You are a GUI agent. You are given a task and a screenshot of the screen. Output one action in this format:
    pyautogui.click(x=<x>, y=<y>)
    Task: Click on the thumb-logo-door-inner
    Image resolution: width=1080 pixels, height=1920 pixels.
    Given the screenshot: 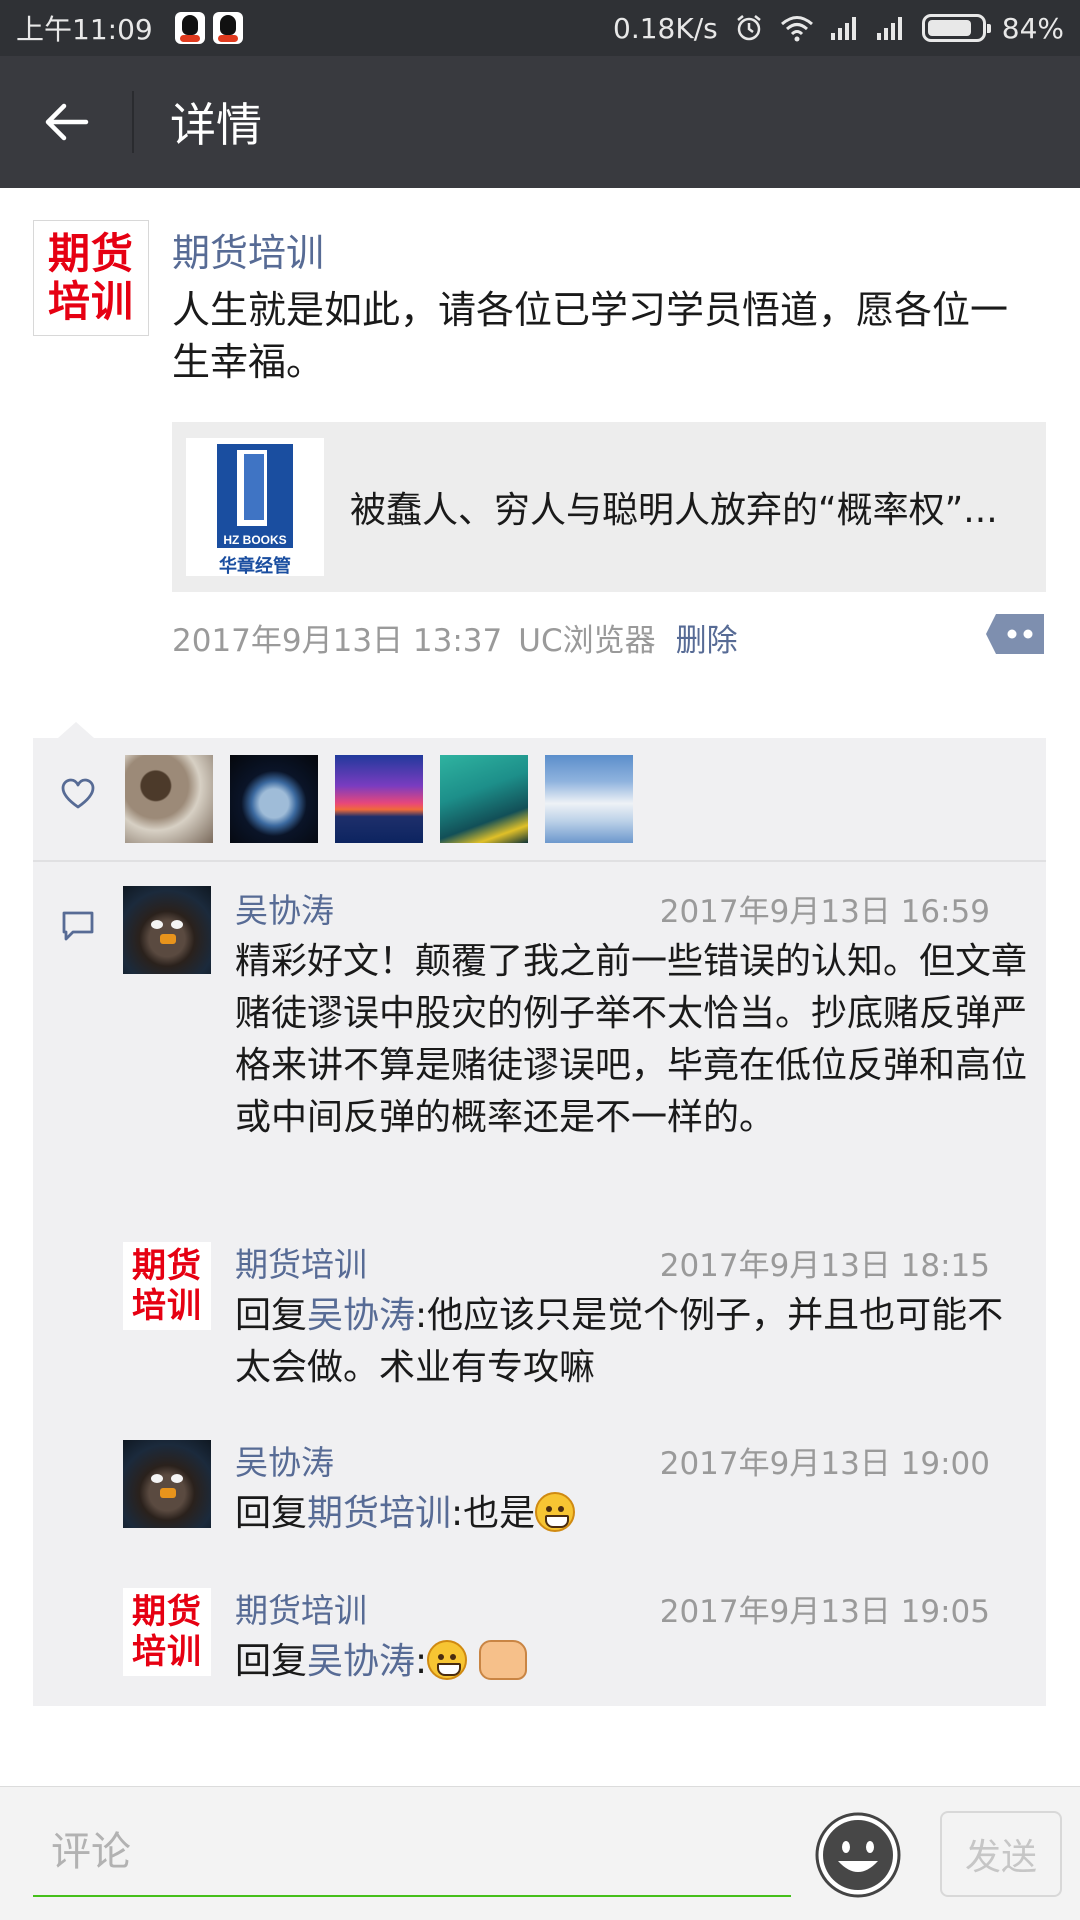 What is the action you would take?
    pyautogui.click(x=254, y=487)
    